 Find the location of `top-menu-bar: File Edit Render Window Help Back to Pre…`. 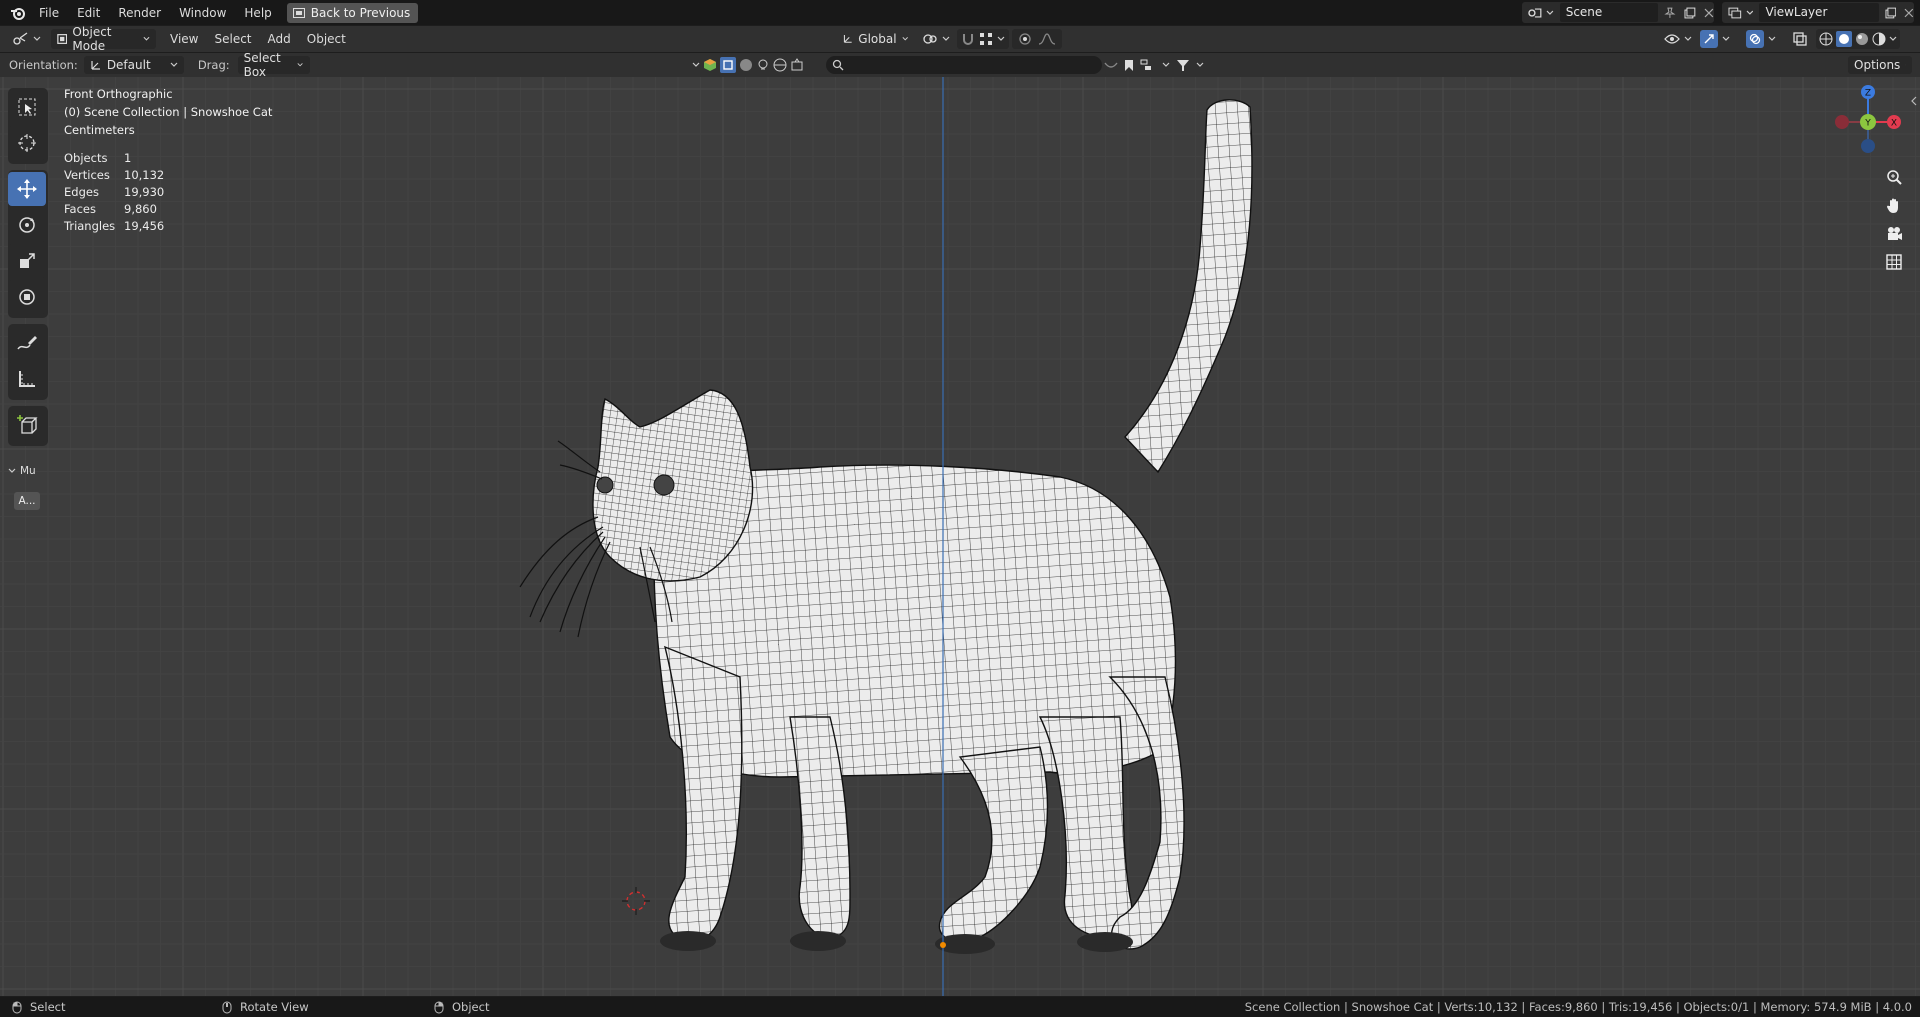

top-menu-bar: File Edit Render Window Help Back to Pre… is located at coordinates (960, 12).